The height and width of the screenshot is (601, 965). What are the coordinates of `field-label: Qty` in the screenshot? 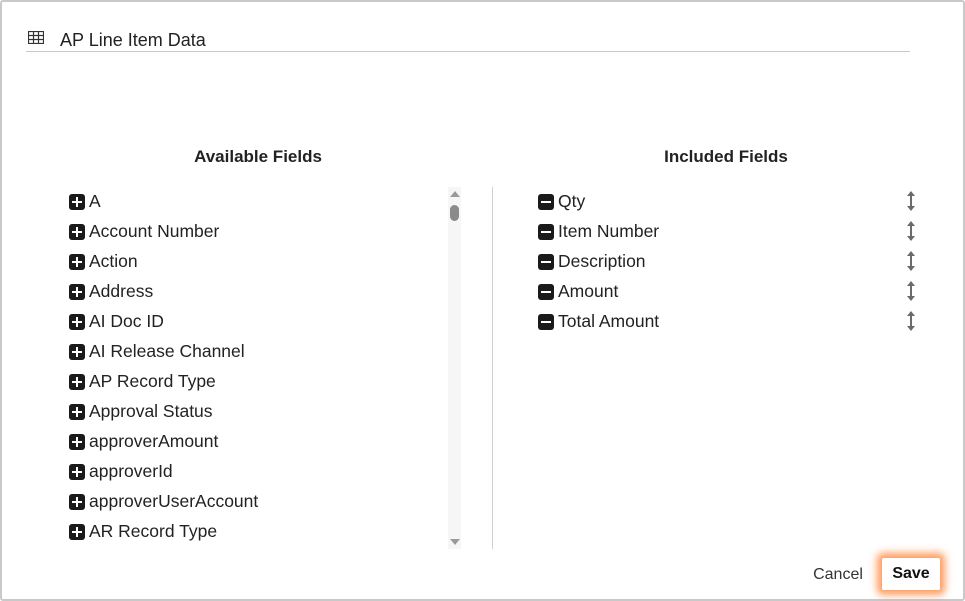 It's located at (572, 201).